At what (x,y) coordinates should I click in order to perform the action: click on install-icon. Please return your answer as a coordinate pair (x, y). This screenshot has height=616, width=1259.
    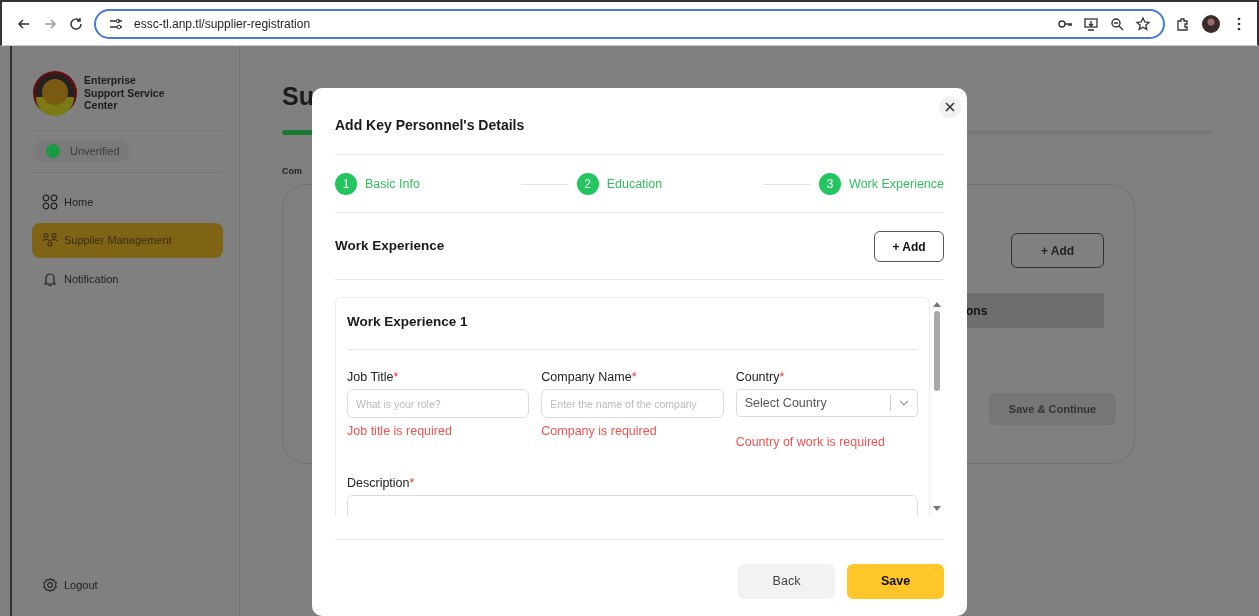
    Looking at the image, I should click on (1091, 23).